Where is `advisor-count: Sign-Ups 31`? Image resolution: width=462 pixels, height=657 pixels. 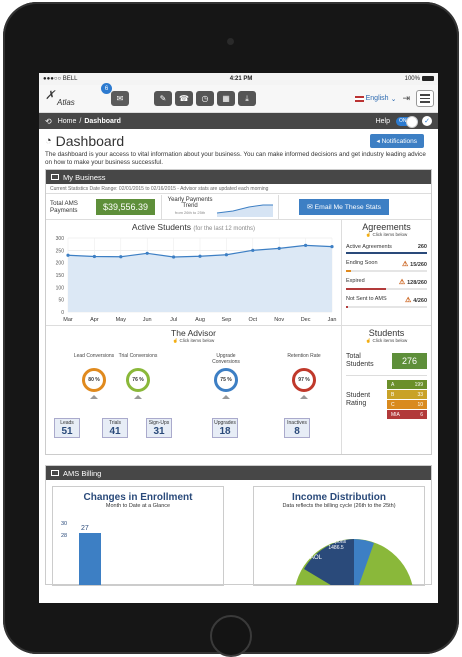
advisor-count: Sign-Ups 31 is located at coordinates (159, 428).